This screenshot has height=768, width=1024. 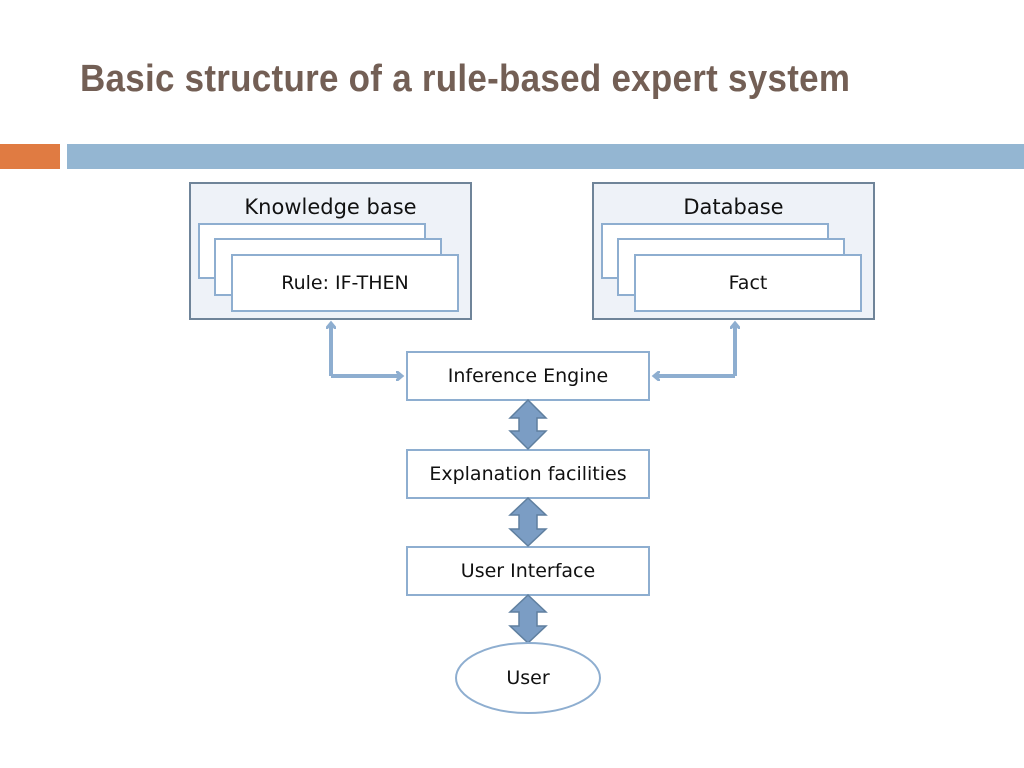 What do you see at coordinates (528, 571) in the screenshot?
I see `user-interface-label: User Interface` at bounding box center [528, 571].